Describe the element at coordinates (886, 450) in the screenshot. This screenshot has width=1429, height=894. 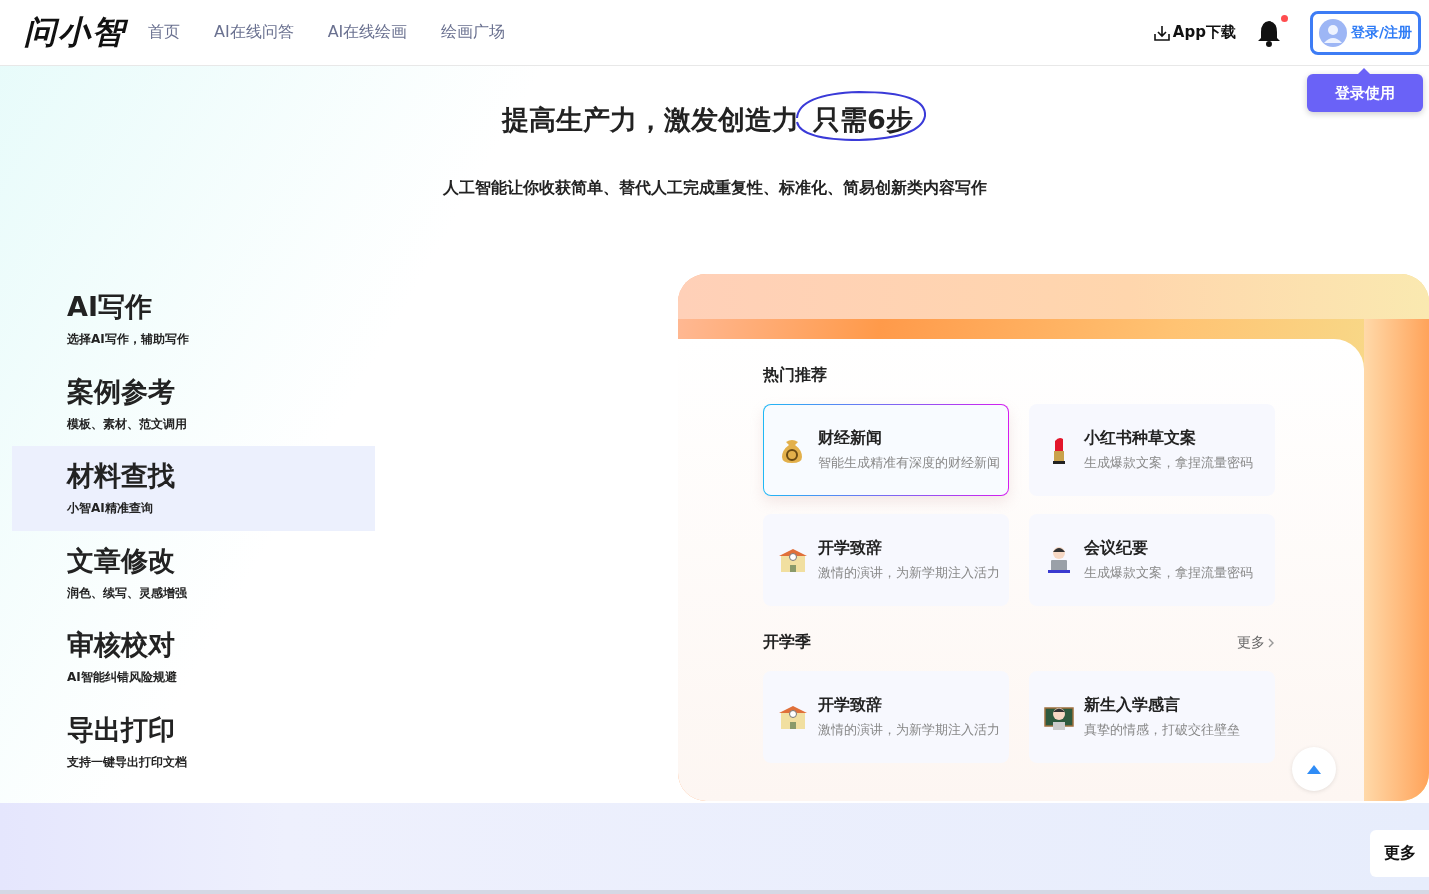
I see `template-card: 财经新闻 智能生成精准有深度的财经新闻` at that location.